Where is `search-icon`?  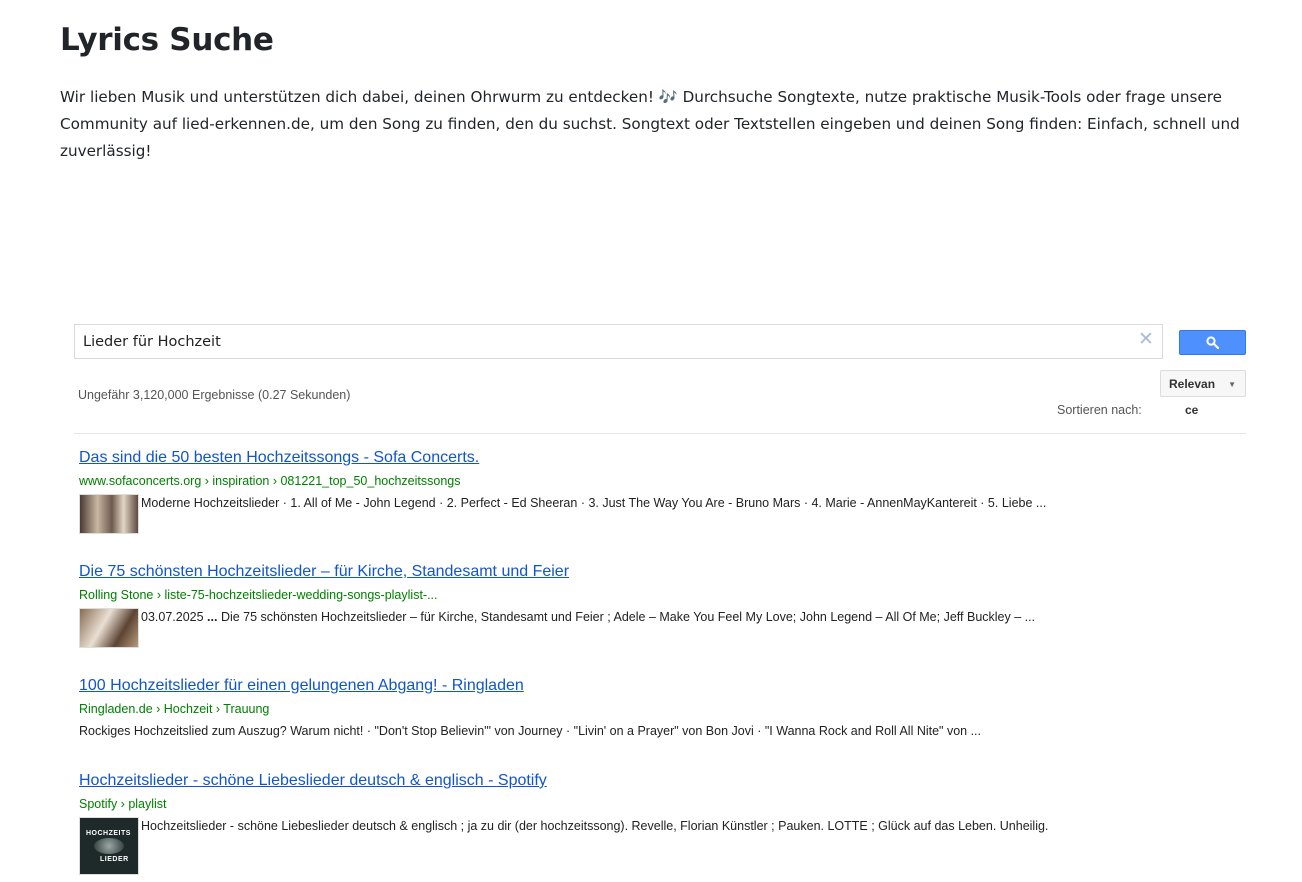 search-icon is located at coordinates (1212, 342).